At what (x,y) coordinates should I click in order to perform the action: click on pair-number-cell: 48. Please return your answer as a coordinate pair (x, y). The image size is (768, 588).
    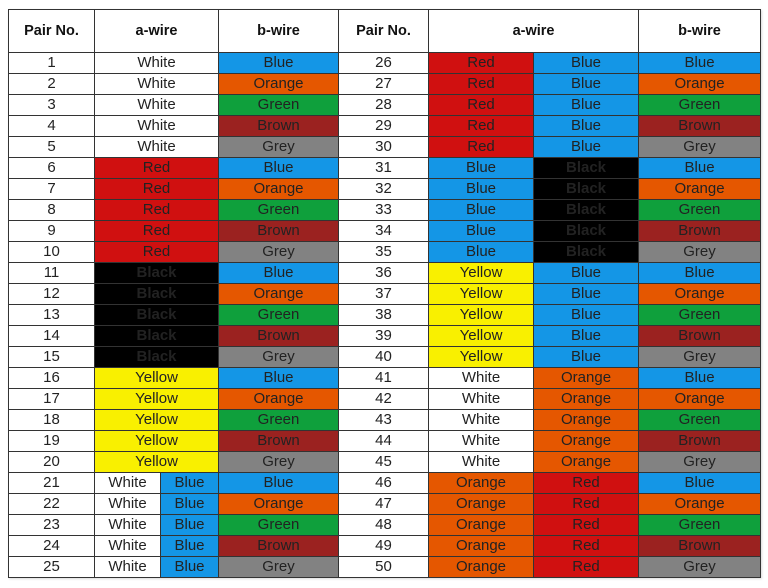
    Looking at the image, I should click on (384, 525).